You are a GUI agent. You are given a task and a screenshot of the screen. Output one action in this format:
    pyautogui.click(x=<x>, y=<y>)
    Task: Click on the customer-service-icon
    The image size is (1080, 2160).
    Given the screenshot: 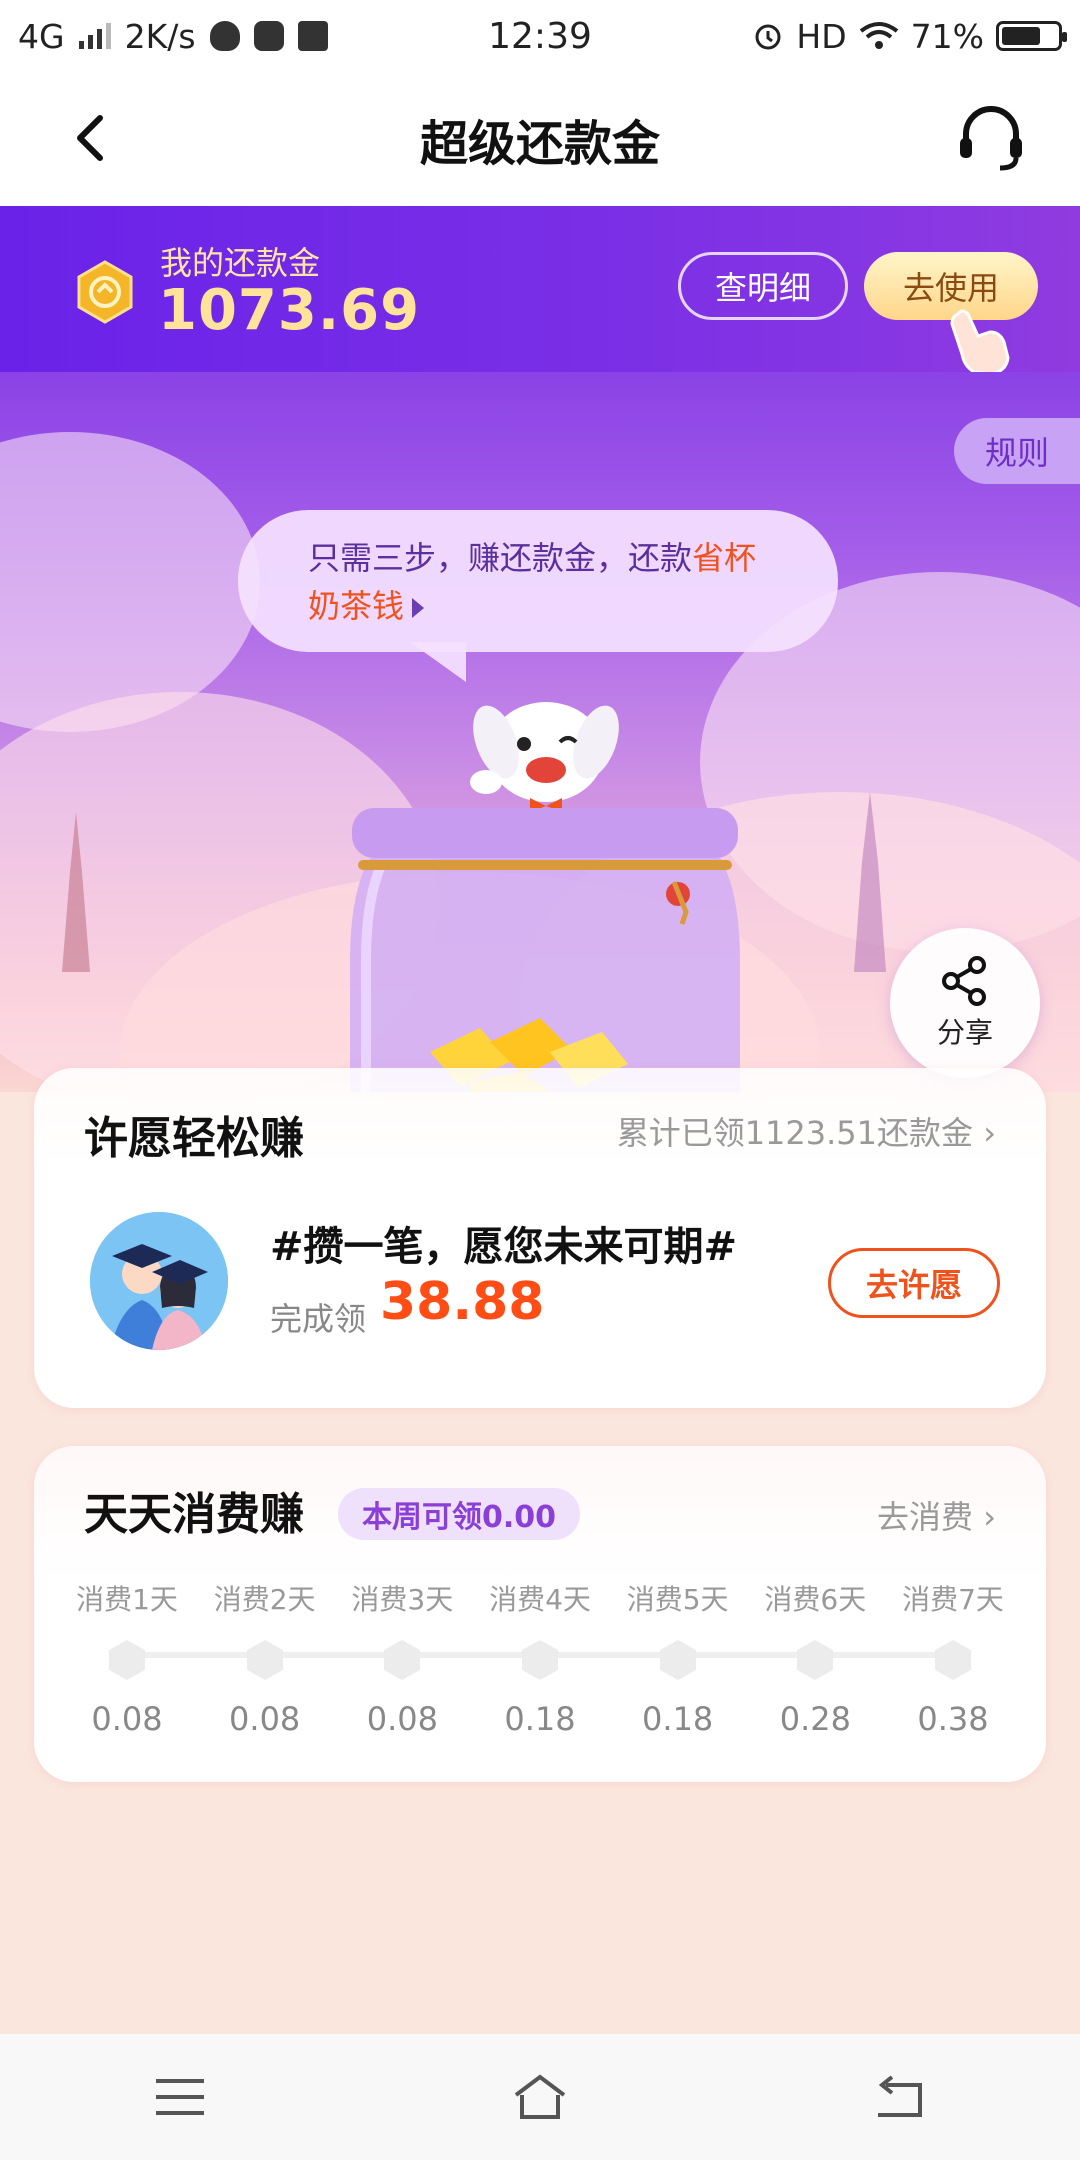 What is the action you would take?
    pyautogui.click(x=991, y=139)
    